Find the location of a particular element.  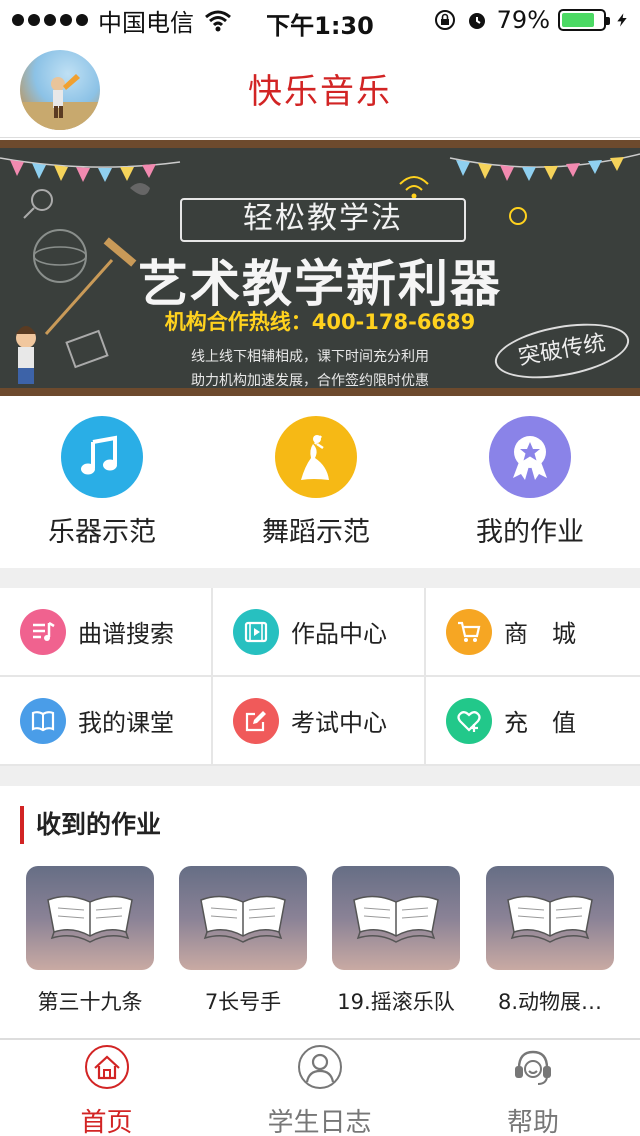

my-homework-button: 我的作业 is located at coordinates (530, 482).